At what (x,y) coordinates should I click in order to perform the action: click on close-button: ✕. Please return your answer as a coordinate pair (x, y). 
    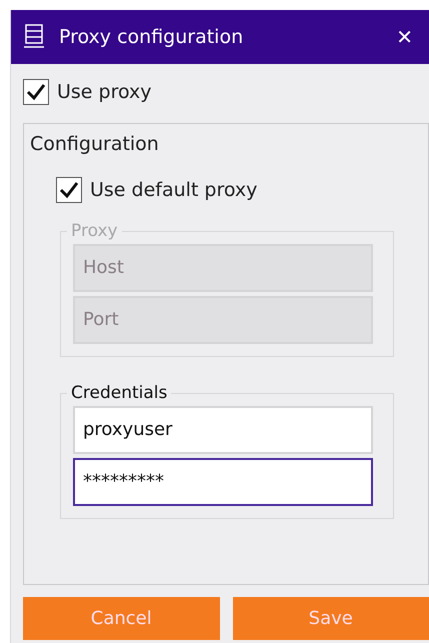
    Looking at the image, I should click on (404, 37).